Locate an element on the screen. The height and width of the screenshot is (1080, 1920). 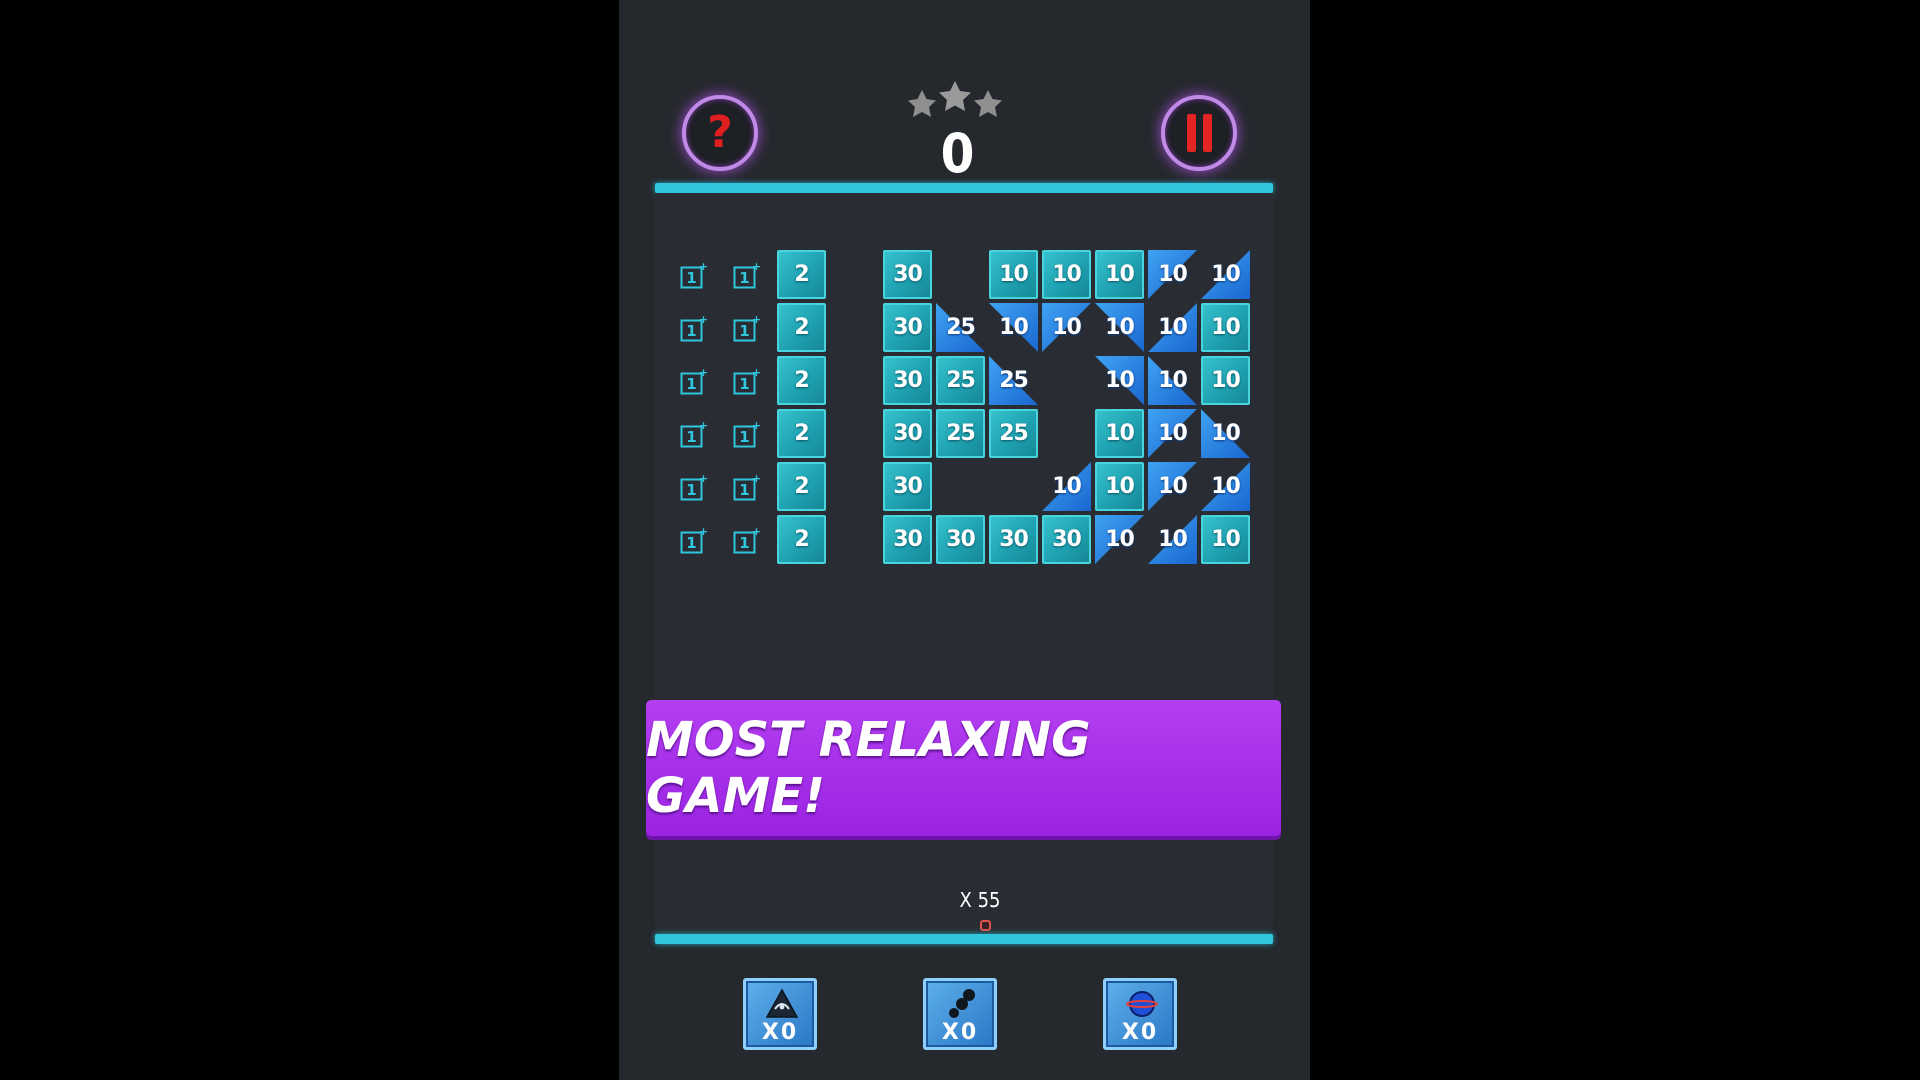
triangle-brick-value: 25 is located at coordinates (1014, 380).